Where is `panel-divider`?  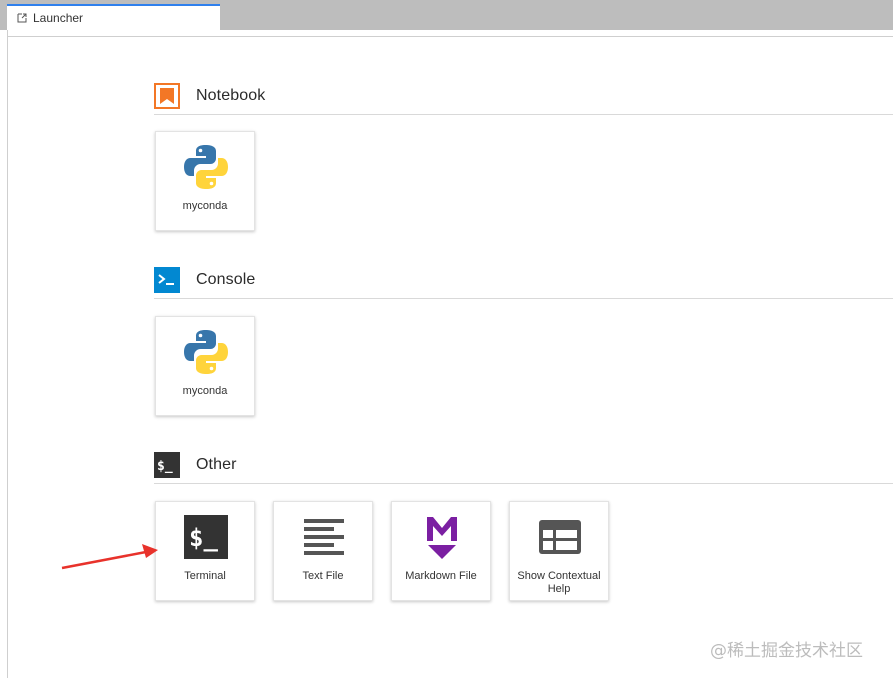 panel-divider is located at coordinates (450, 36).